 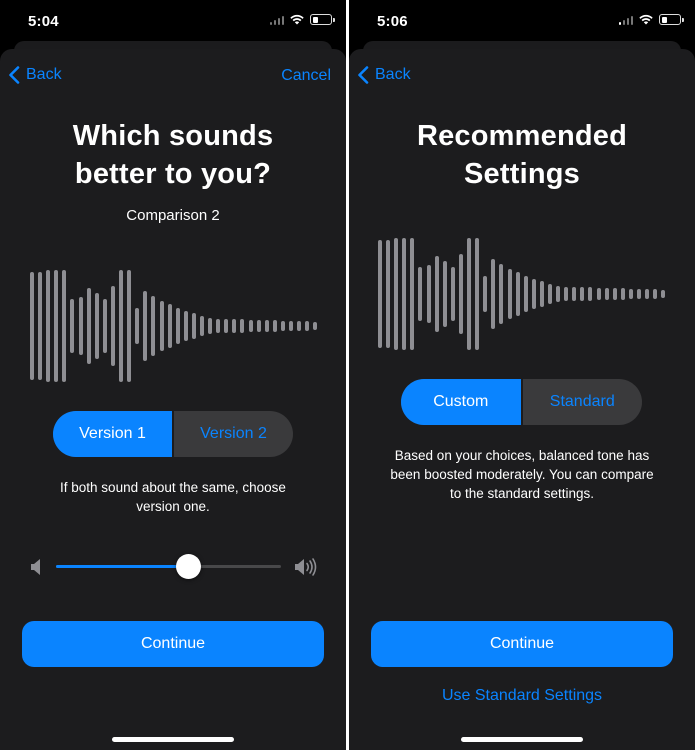 I want to click on settings-selector: Custom Standard, so click(x=521, y=402).